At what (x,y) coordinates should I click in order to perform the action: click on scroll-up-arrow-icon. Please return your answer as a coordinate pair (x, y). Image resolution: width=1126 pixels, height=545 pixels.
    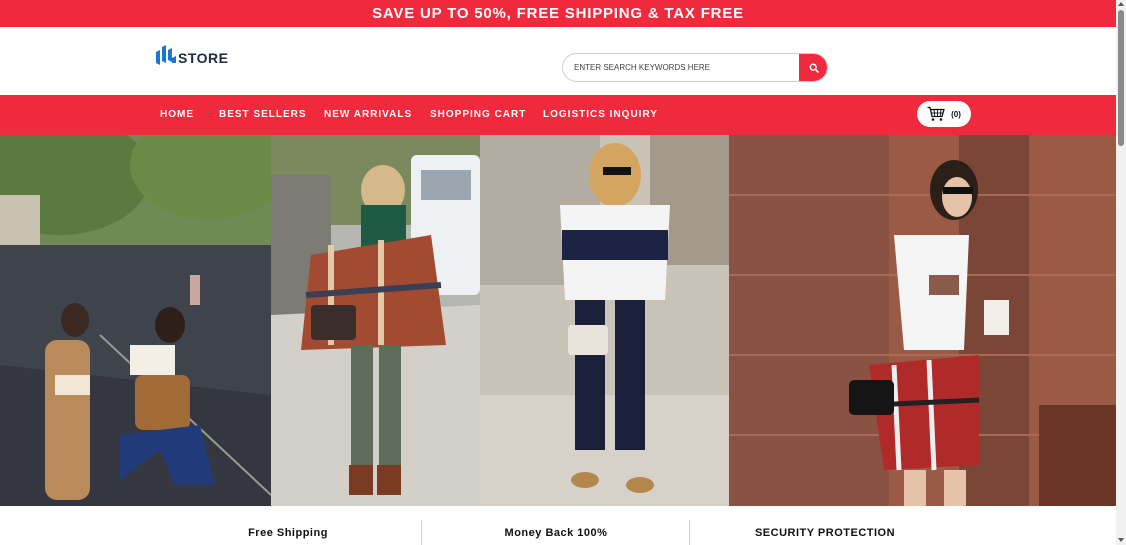
    Looking at the image, I should click on (1121, 4).